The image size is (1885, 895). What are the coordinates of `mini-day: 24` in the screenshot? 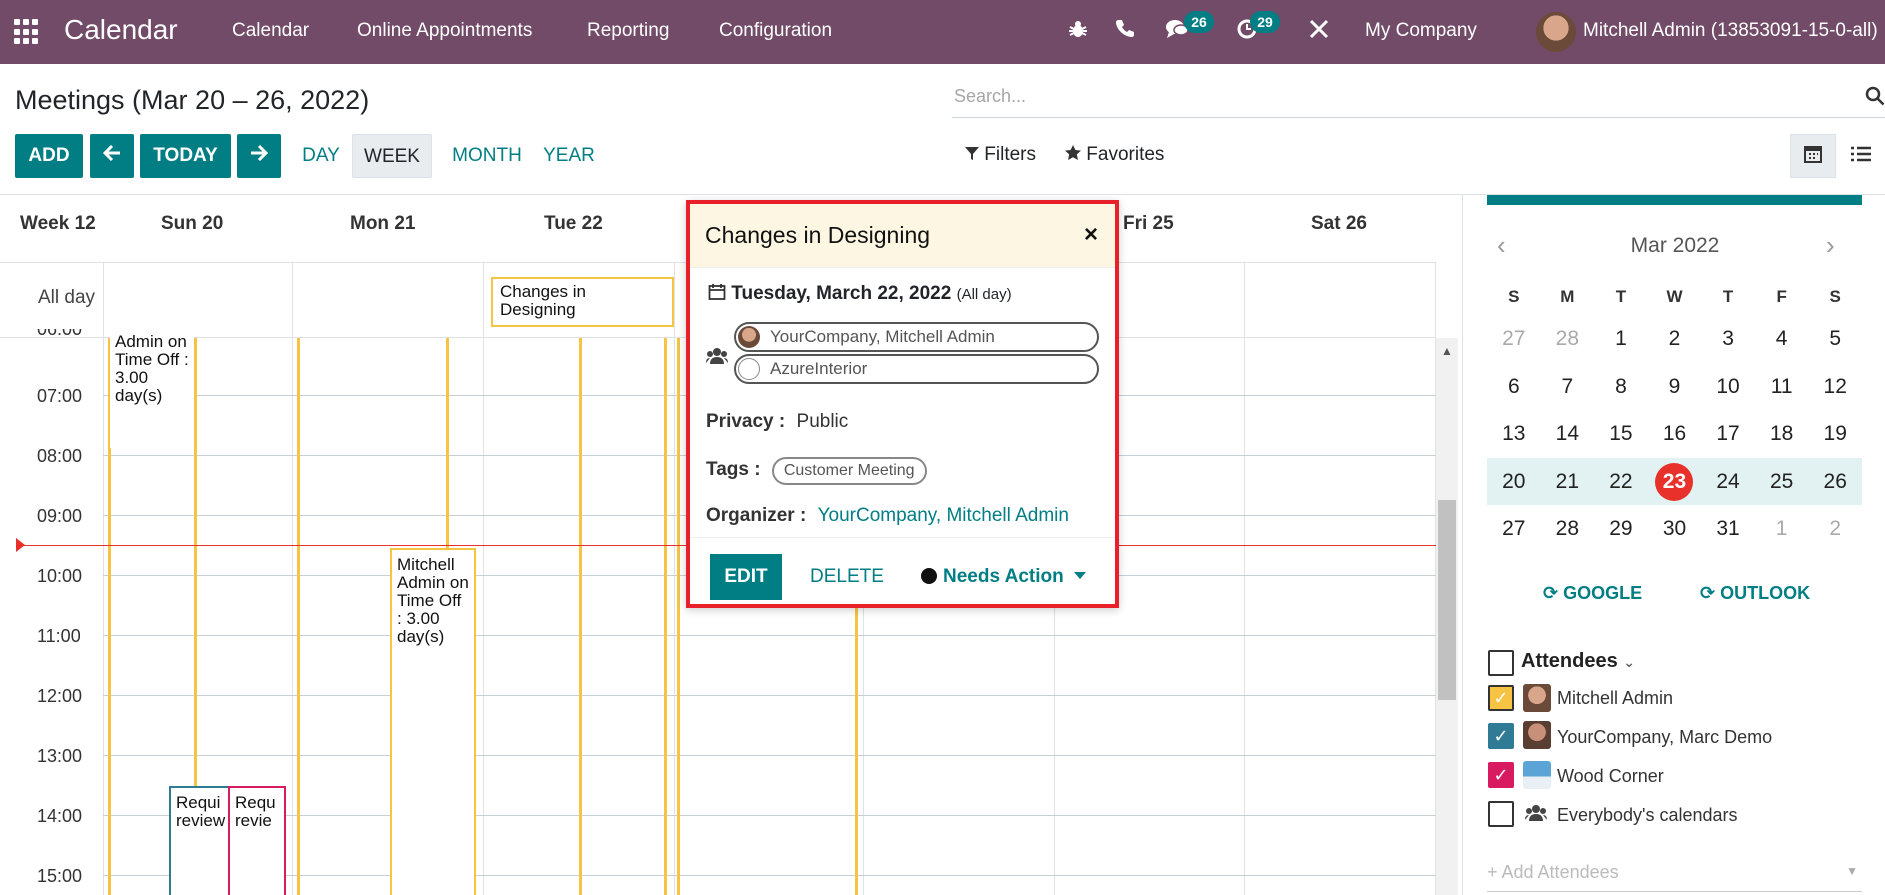 It's located at (1728, 481).